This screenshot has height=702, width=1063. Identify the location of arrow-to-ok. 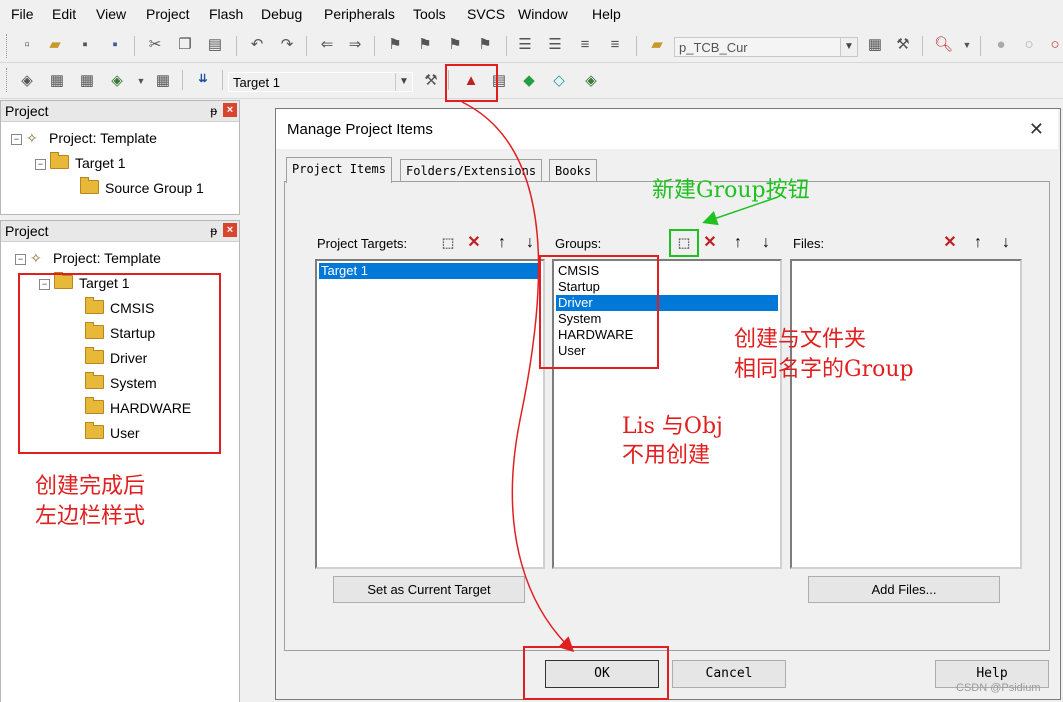
(518, 377).